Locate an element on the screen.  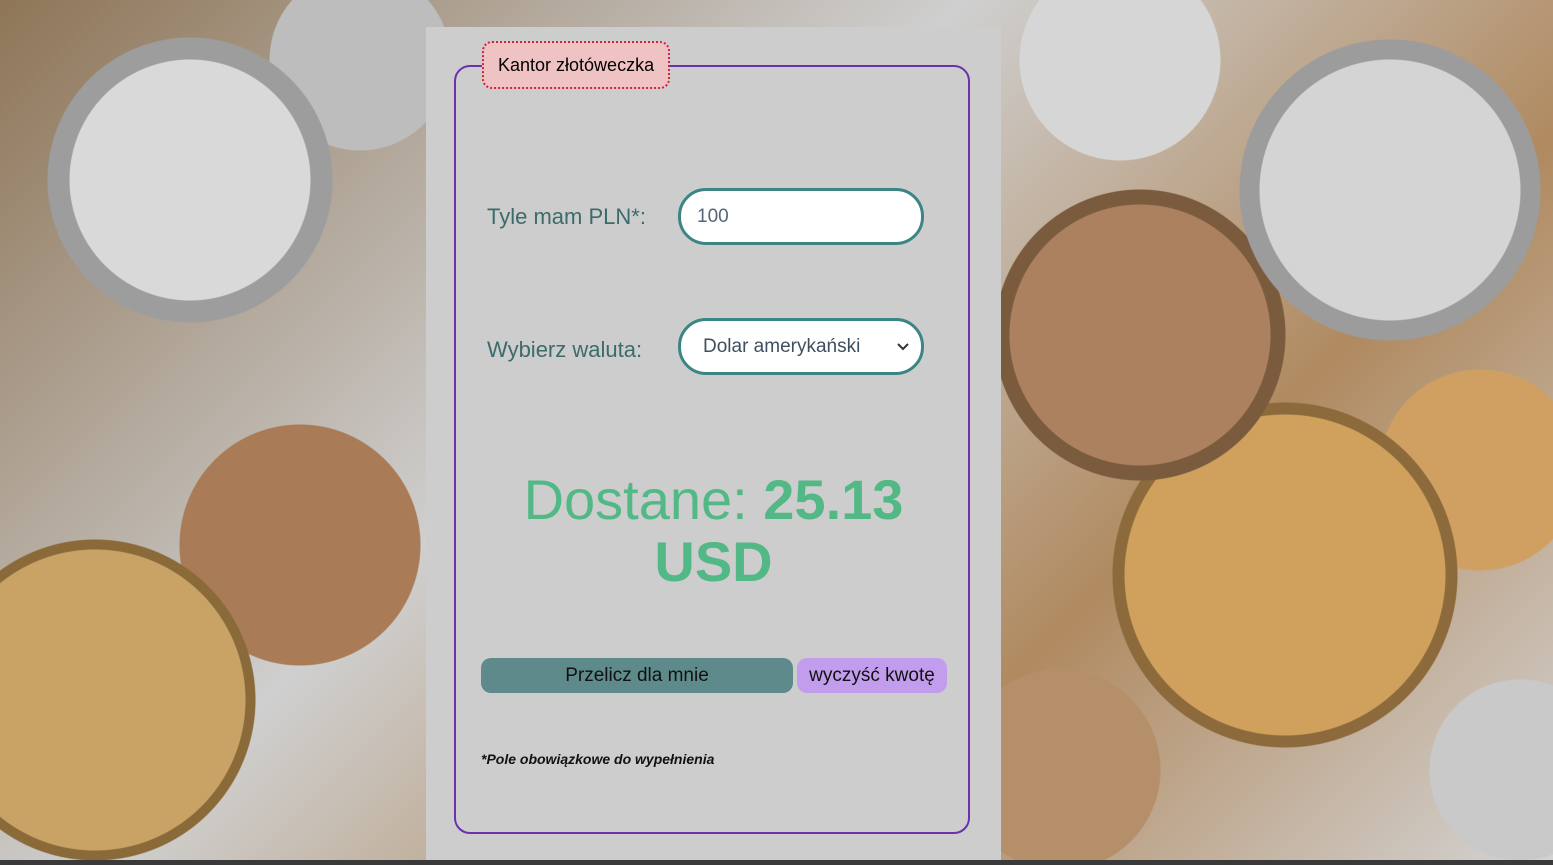
result-currency: USD is located at coordinates (713, 561).